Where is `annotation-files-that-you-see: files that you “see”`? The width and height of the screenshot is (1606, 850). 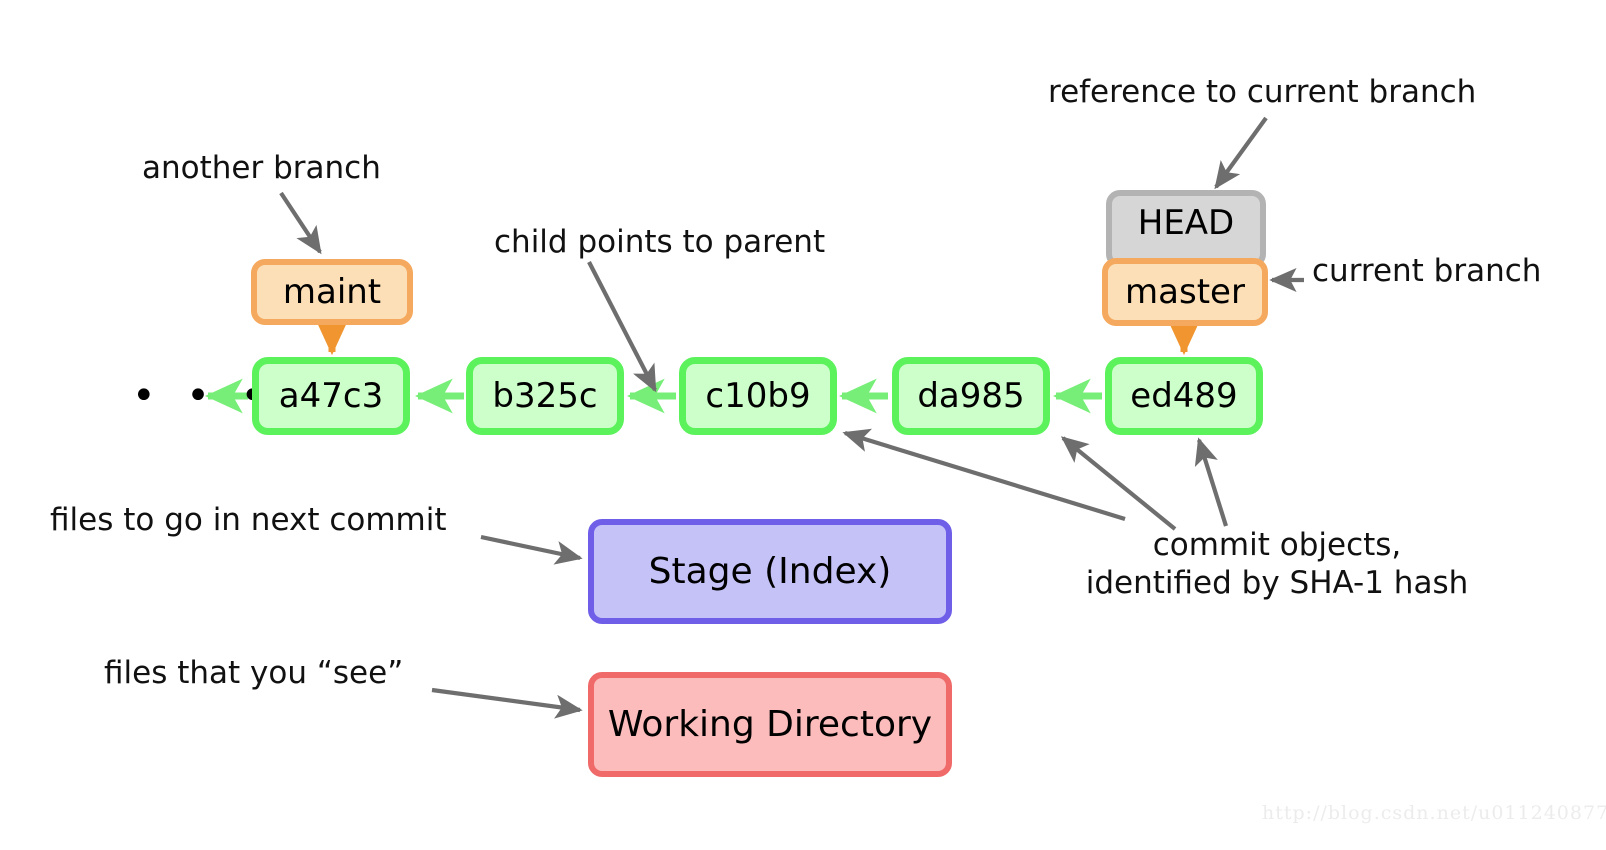 annotation-files-that-you-see: files that you “see” is located at coordinates (254, 673).